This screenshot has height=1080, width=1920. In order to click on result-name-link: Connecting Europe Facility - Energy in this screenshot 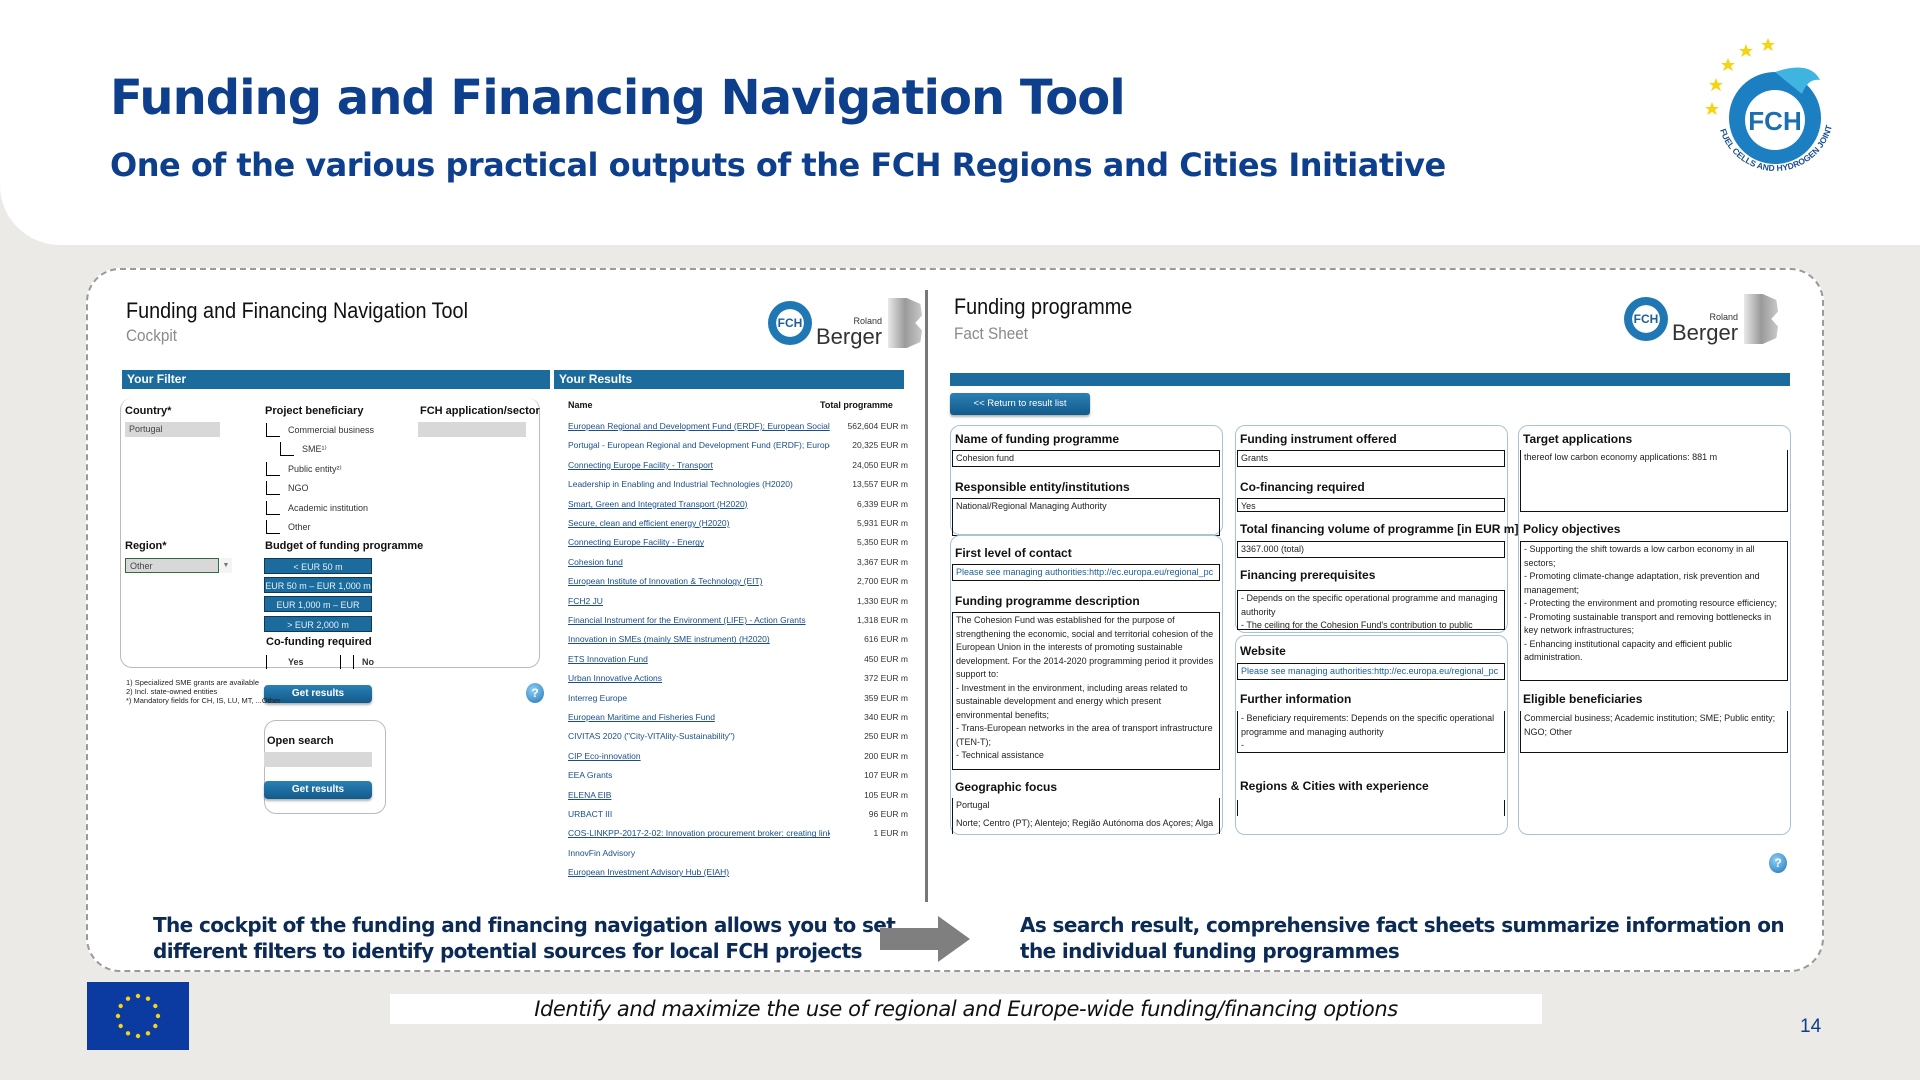, I will do `click(699, 546)`.